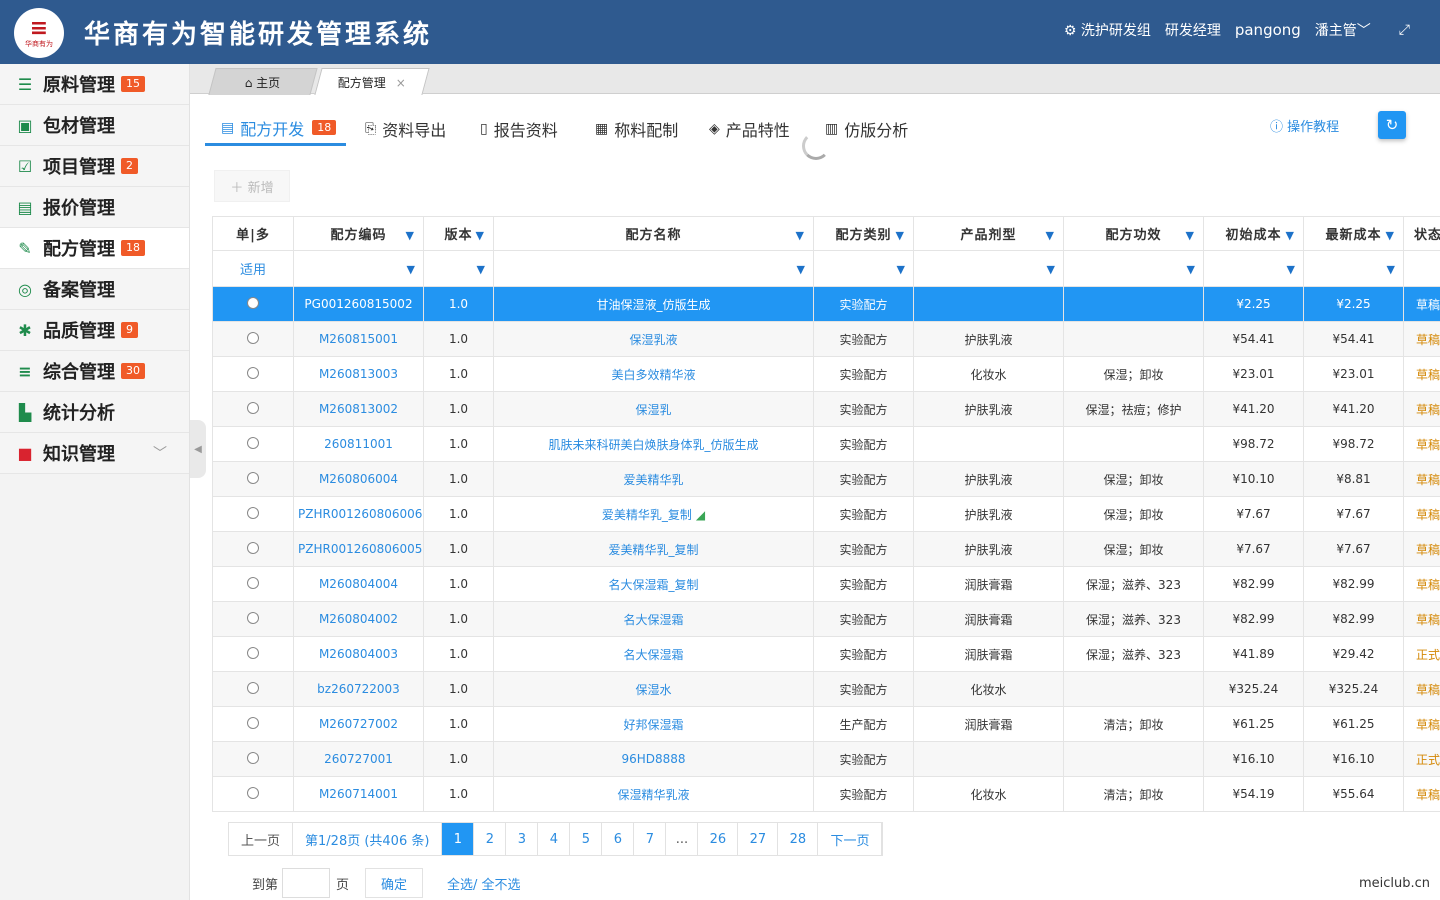 This screenshot has width=1440, height=900. Describe the element at coordinates (358, 689) in the screenshot. I see `formula-code-link: bz260722003` at that location.